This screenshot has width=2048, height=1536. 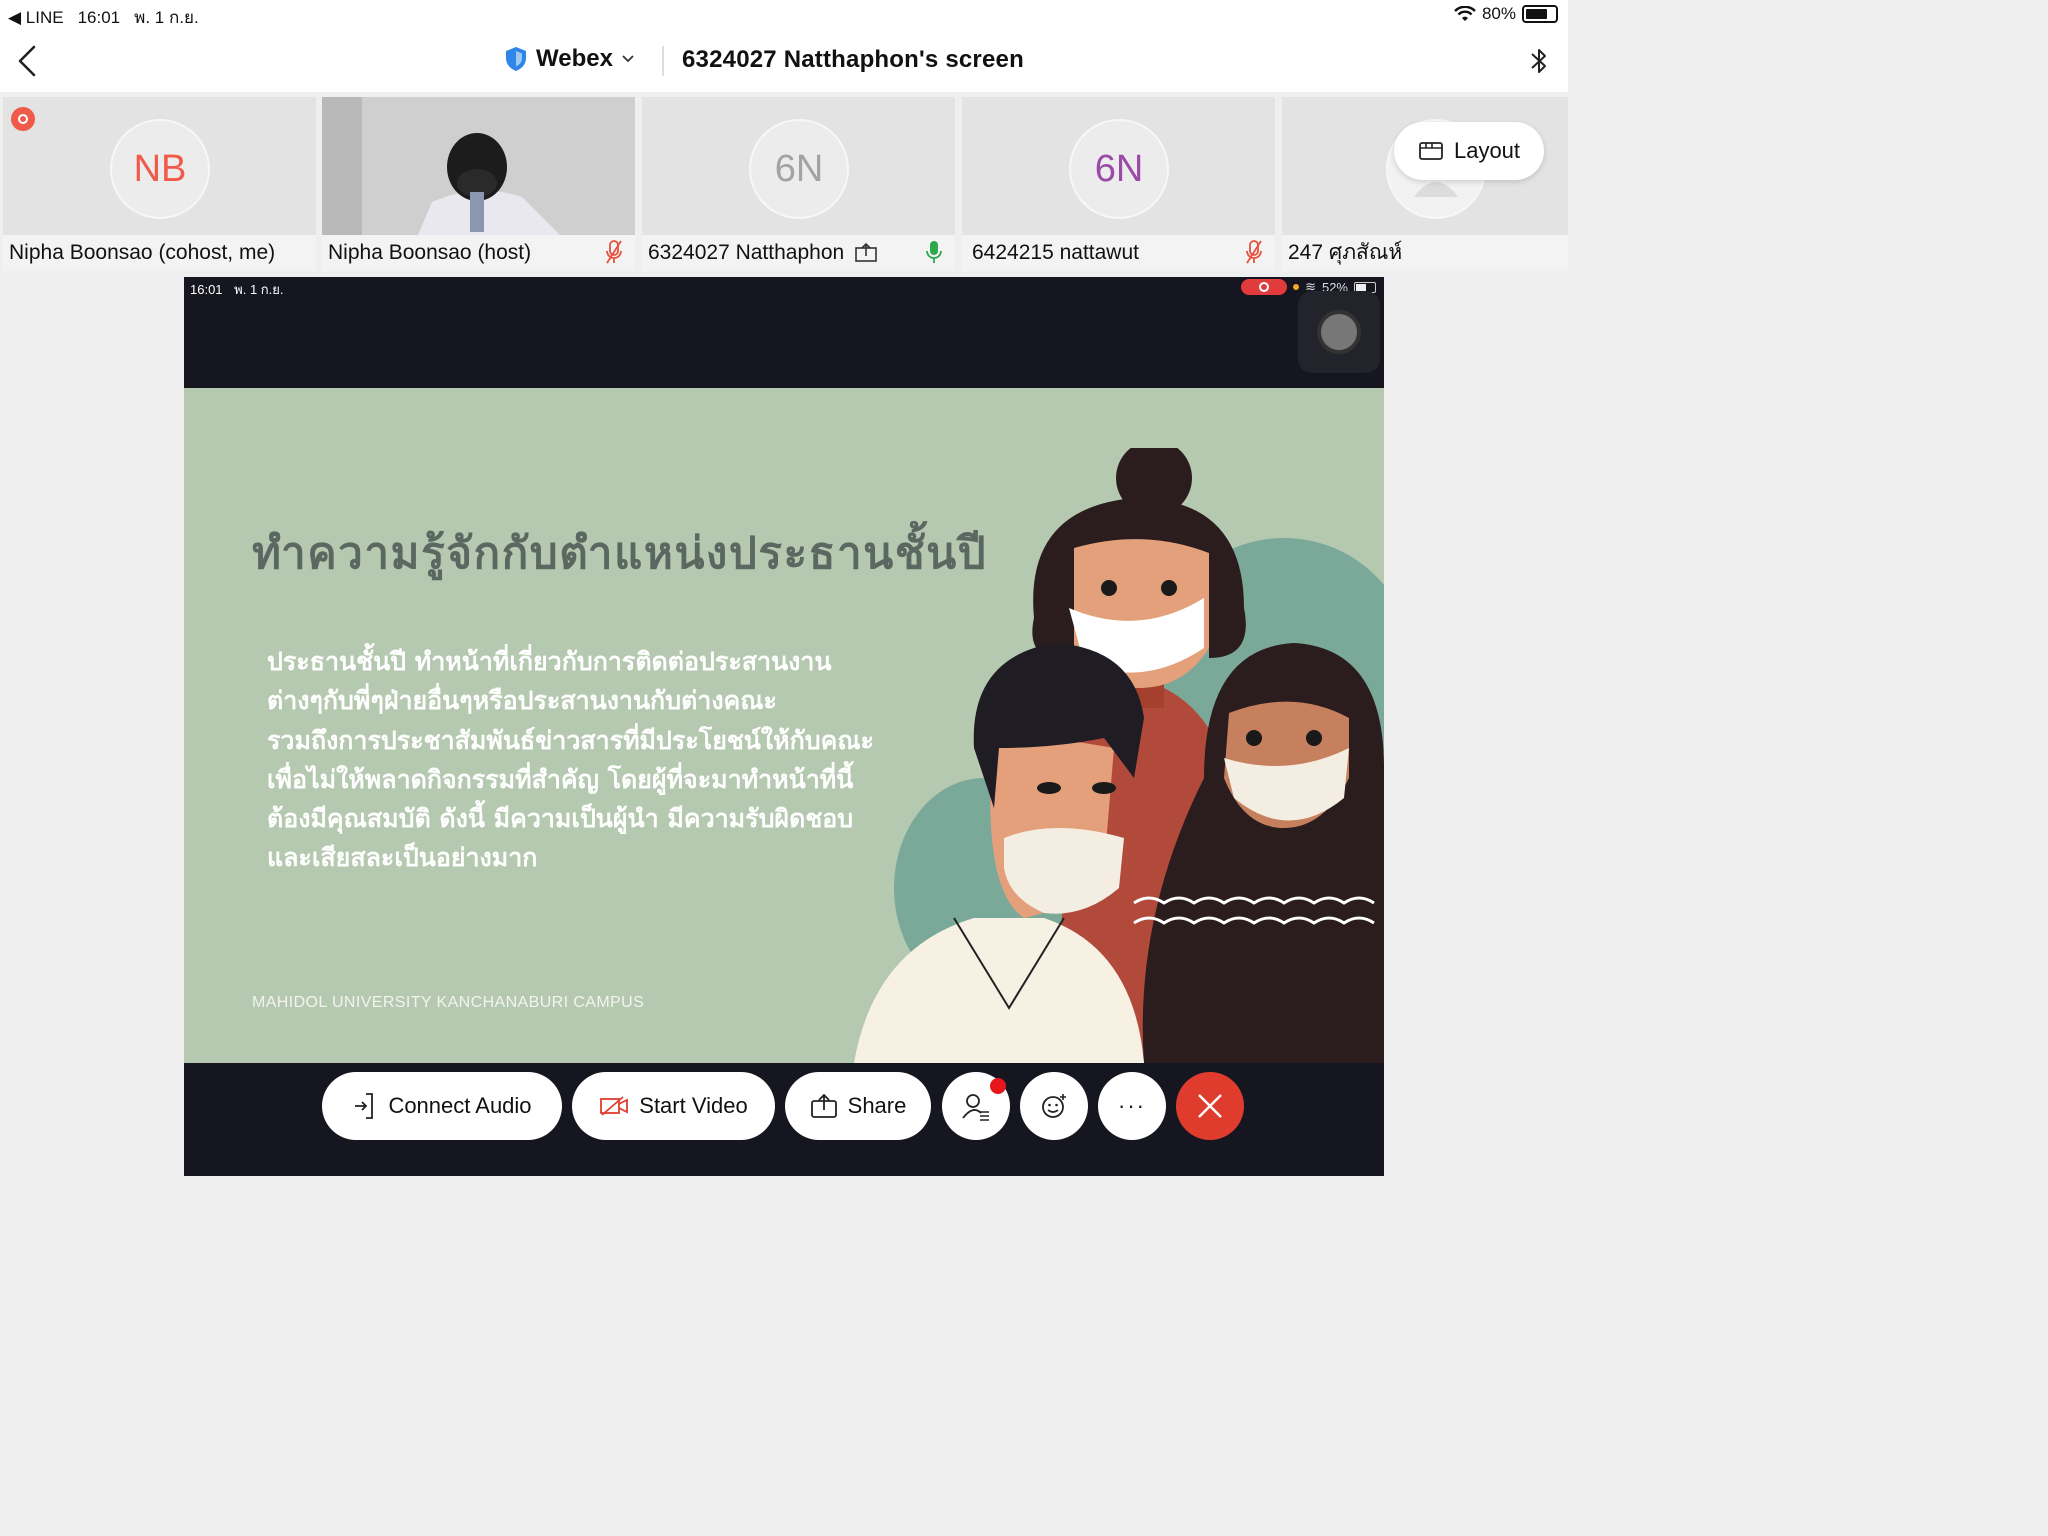 I want to click on more-options-label: ···, so click(x=1132, y=1105).